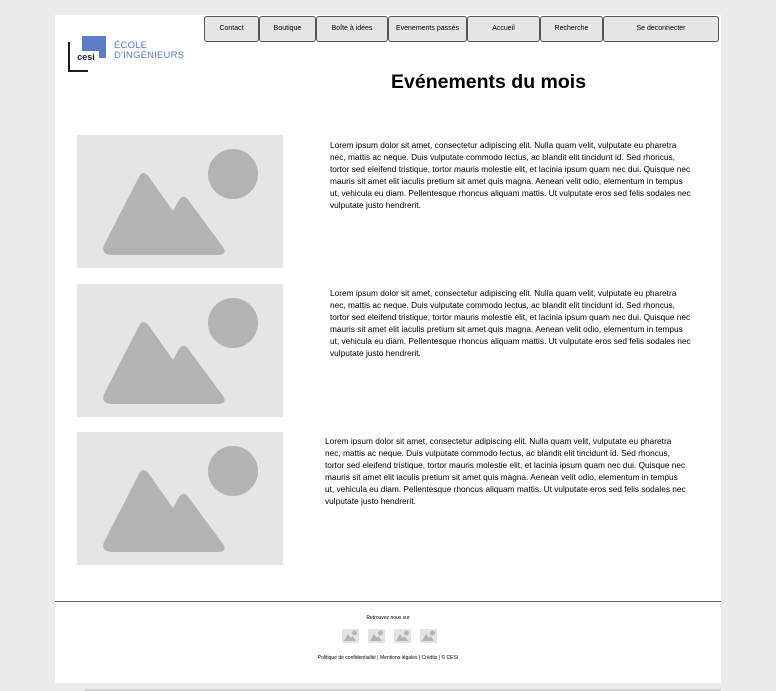  I want to click on nav-past-events-button: Evenements passés, so click(427, 29).